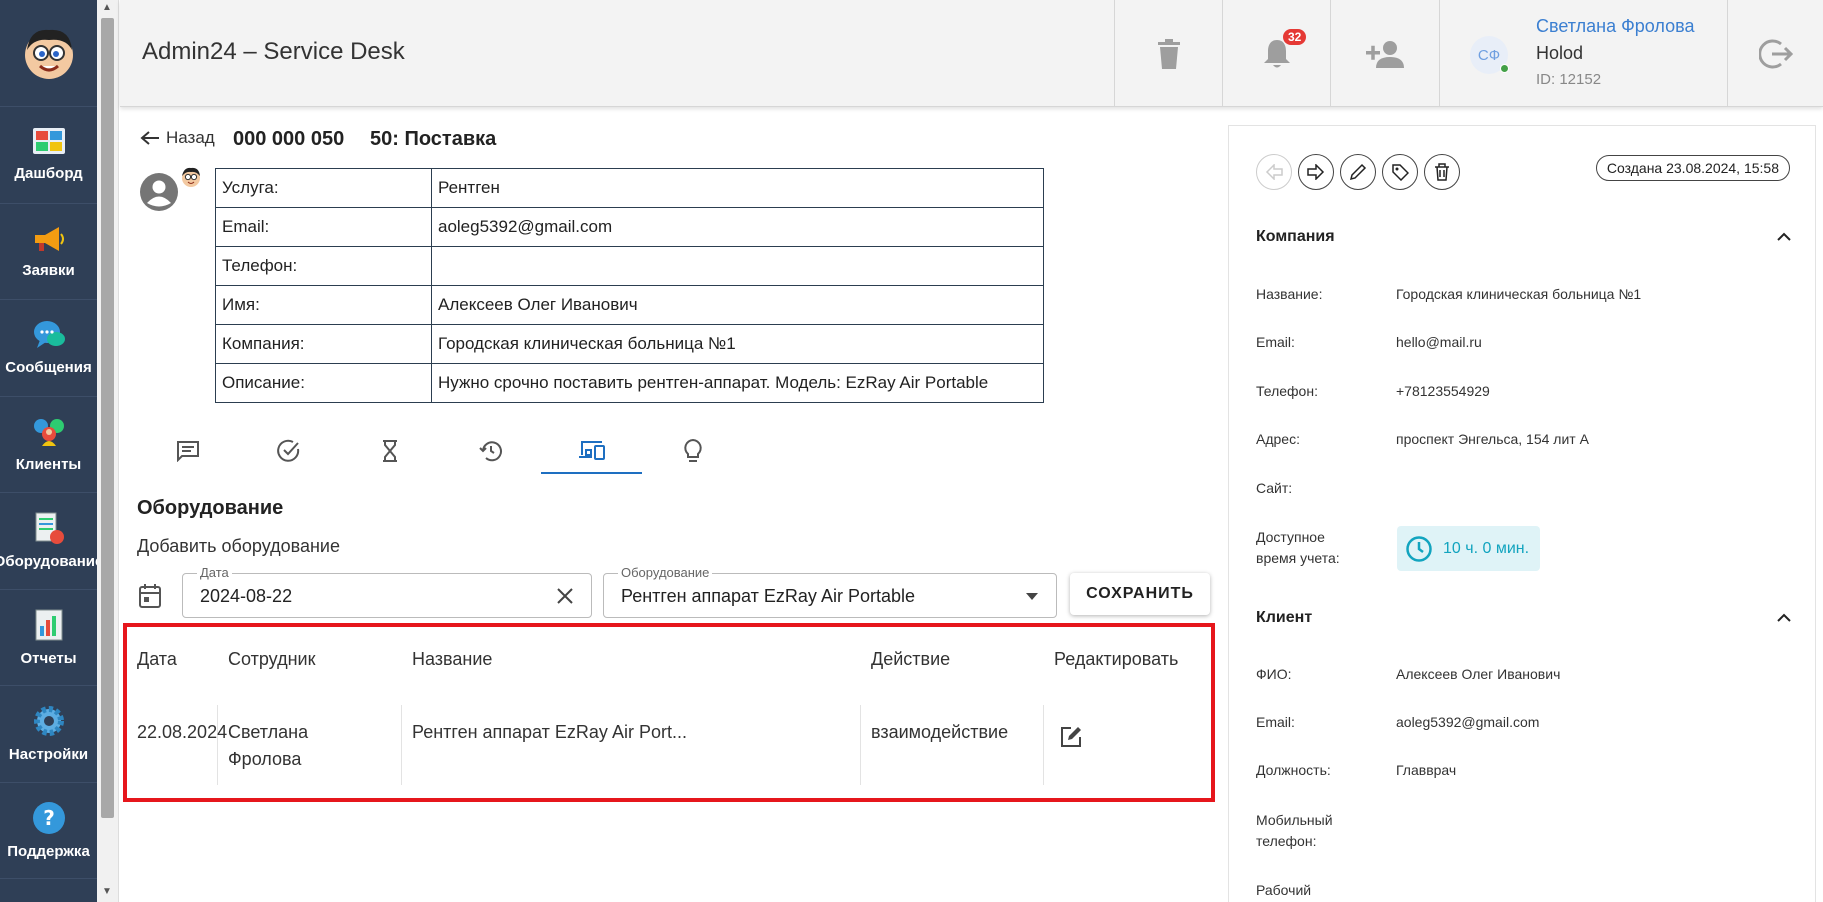 This screenshot has height=902, width=1823. I want to click on sidebar-item-settings: Настройки, so click(48, 734).